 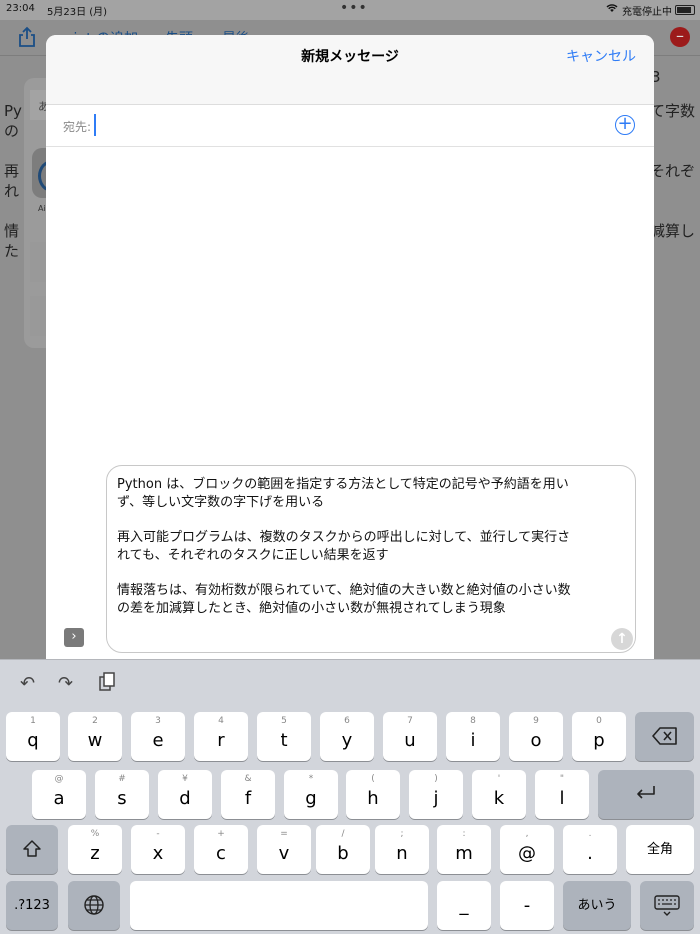 I want to click on key-v: = v, so click(x=284, y=849).